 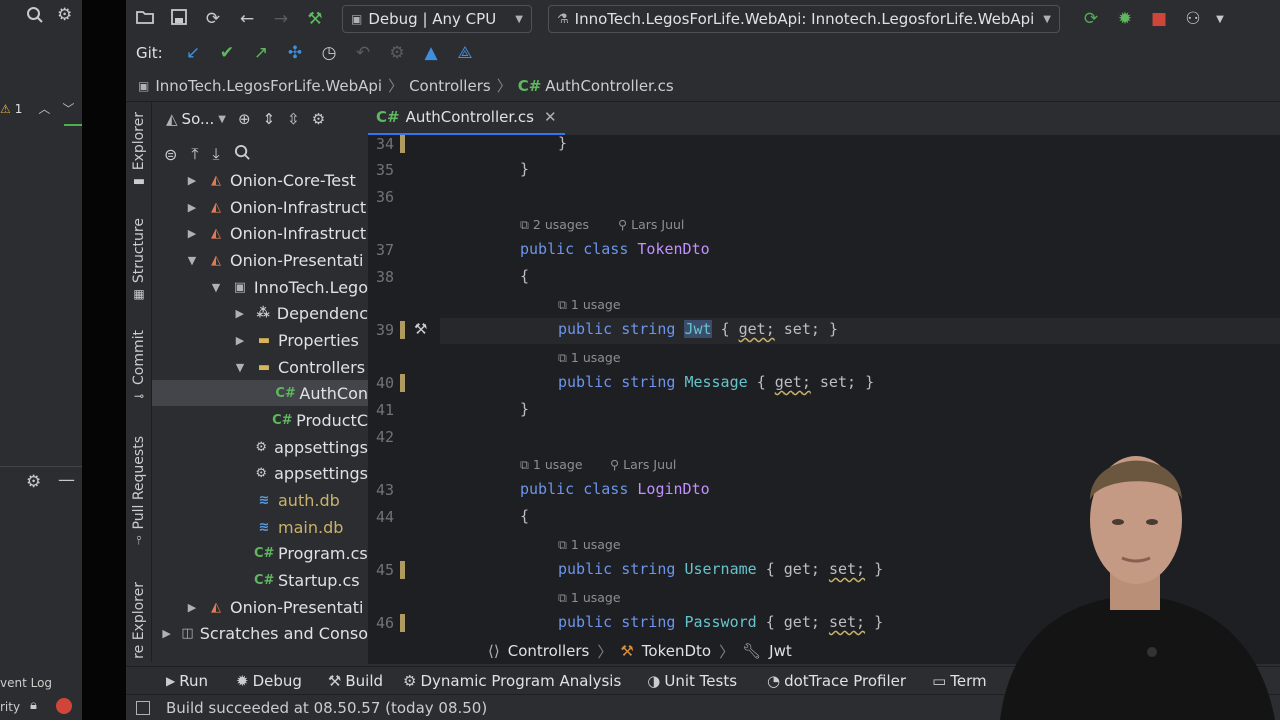 I want to click on usages-code-vision: ⧉ 2 usages, so click(x=554, y=225).